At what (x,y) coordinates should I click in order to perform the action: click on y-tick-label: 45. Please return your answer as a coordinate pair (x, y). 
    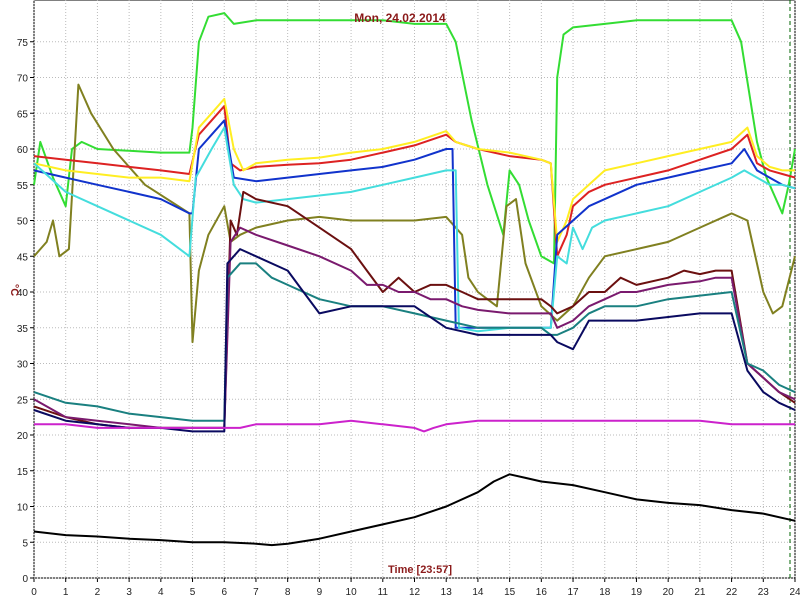
    Looking at the image, I should click on (23, 257).